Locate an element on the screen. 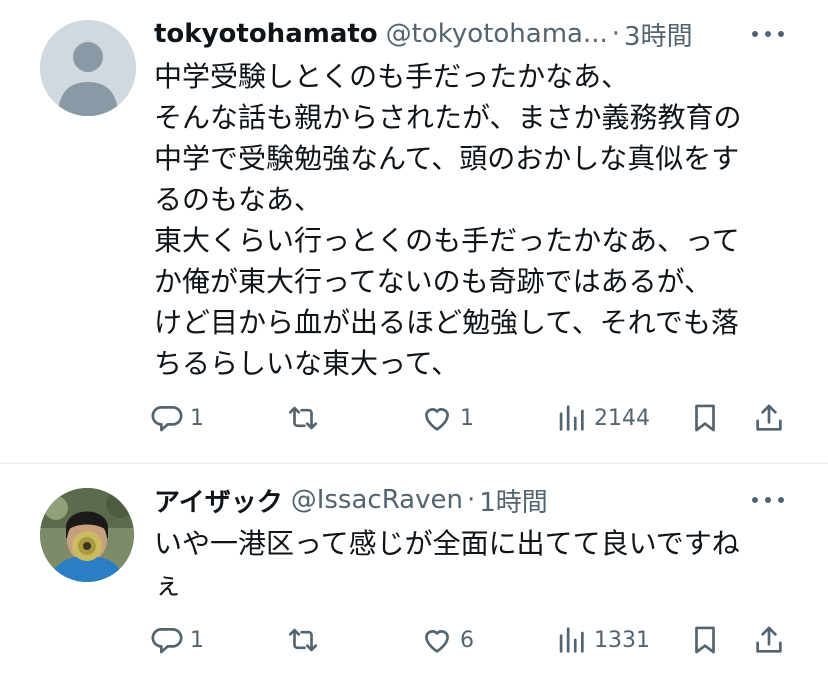 This screenshot has height=676, width=828. like-button: 1 is located at coordinates (447, 418).